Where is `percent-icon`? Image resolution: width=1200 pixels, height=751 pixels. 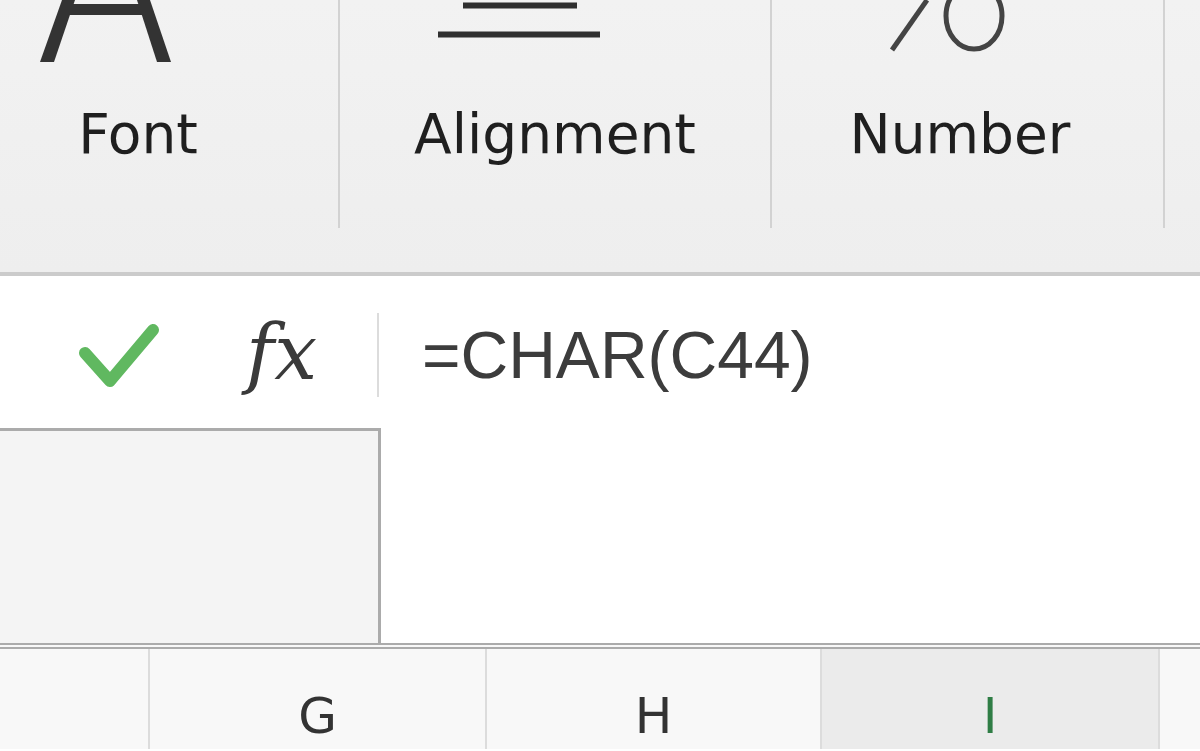 percent-icon is located at coordinates (947, 26).